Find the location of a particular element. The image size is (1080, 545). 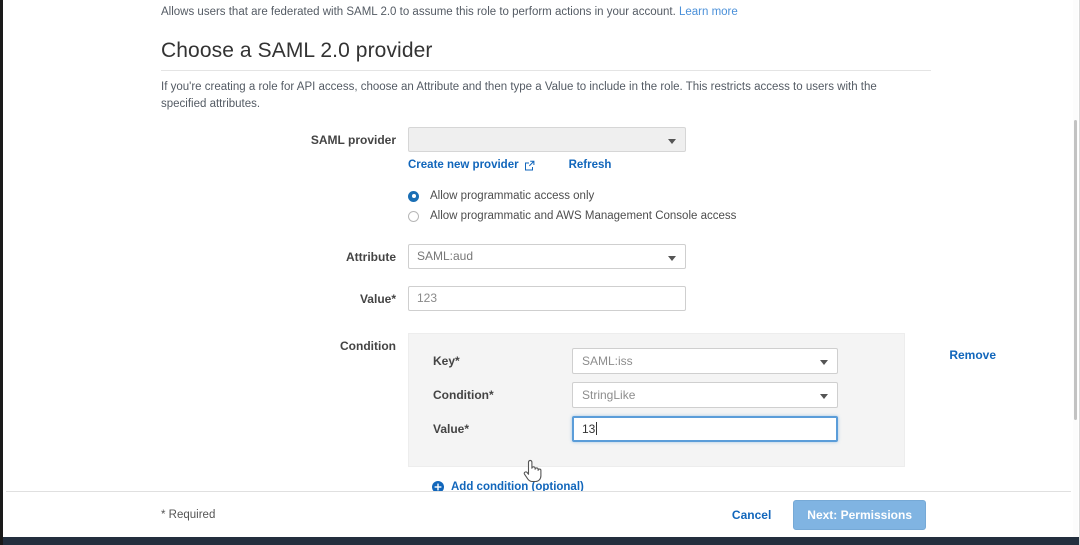

value-input-text: 123 is located at coordinates (427, 298).